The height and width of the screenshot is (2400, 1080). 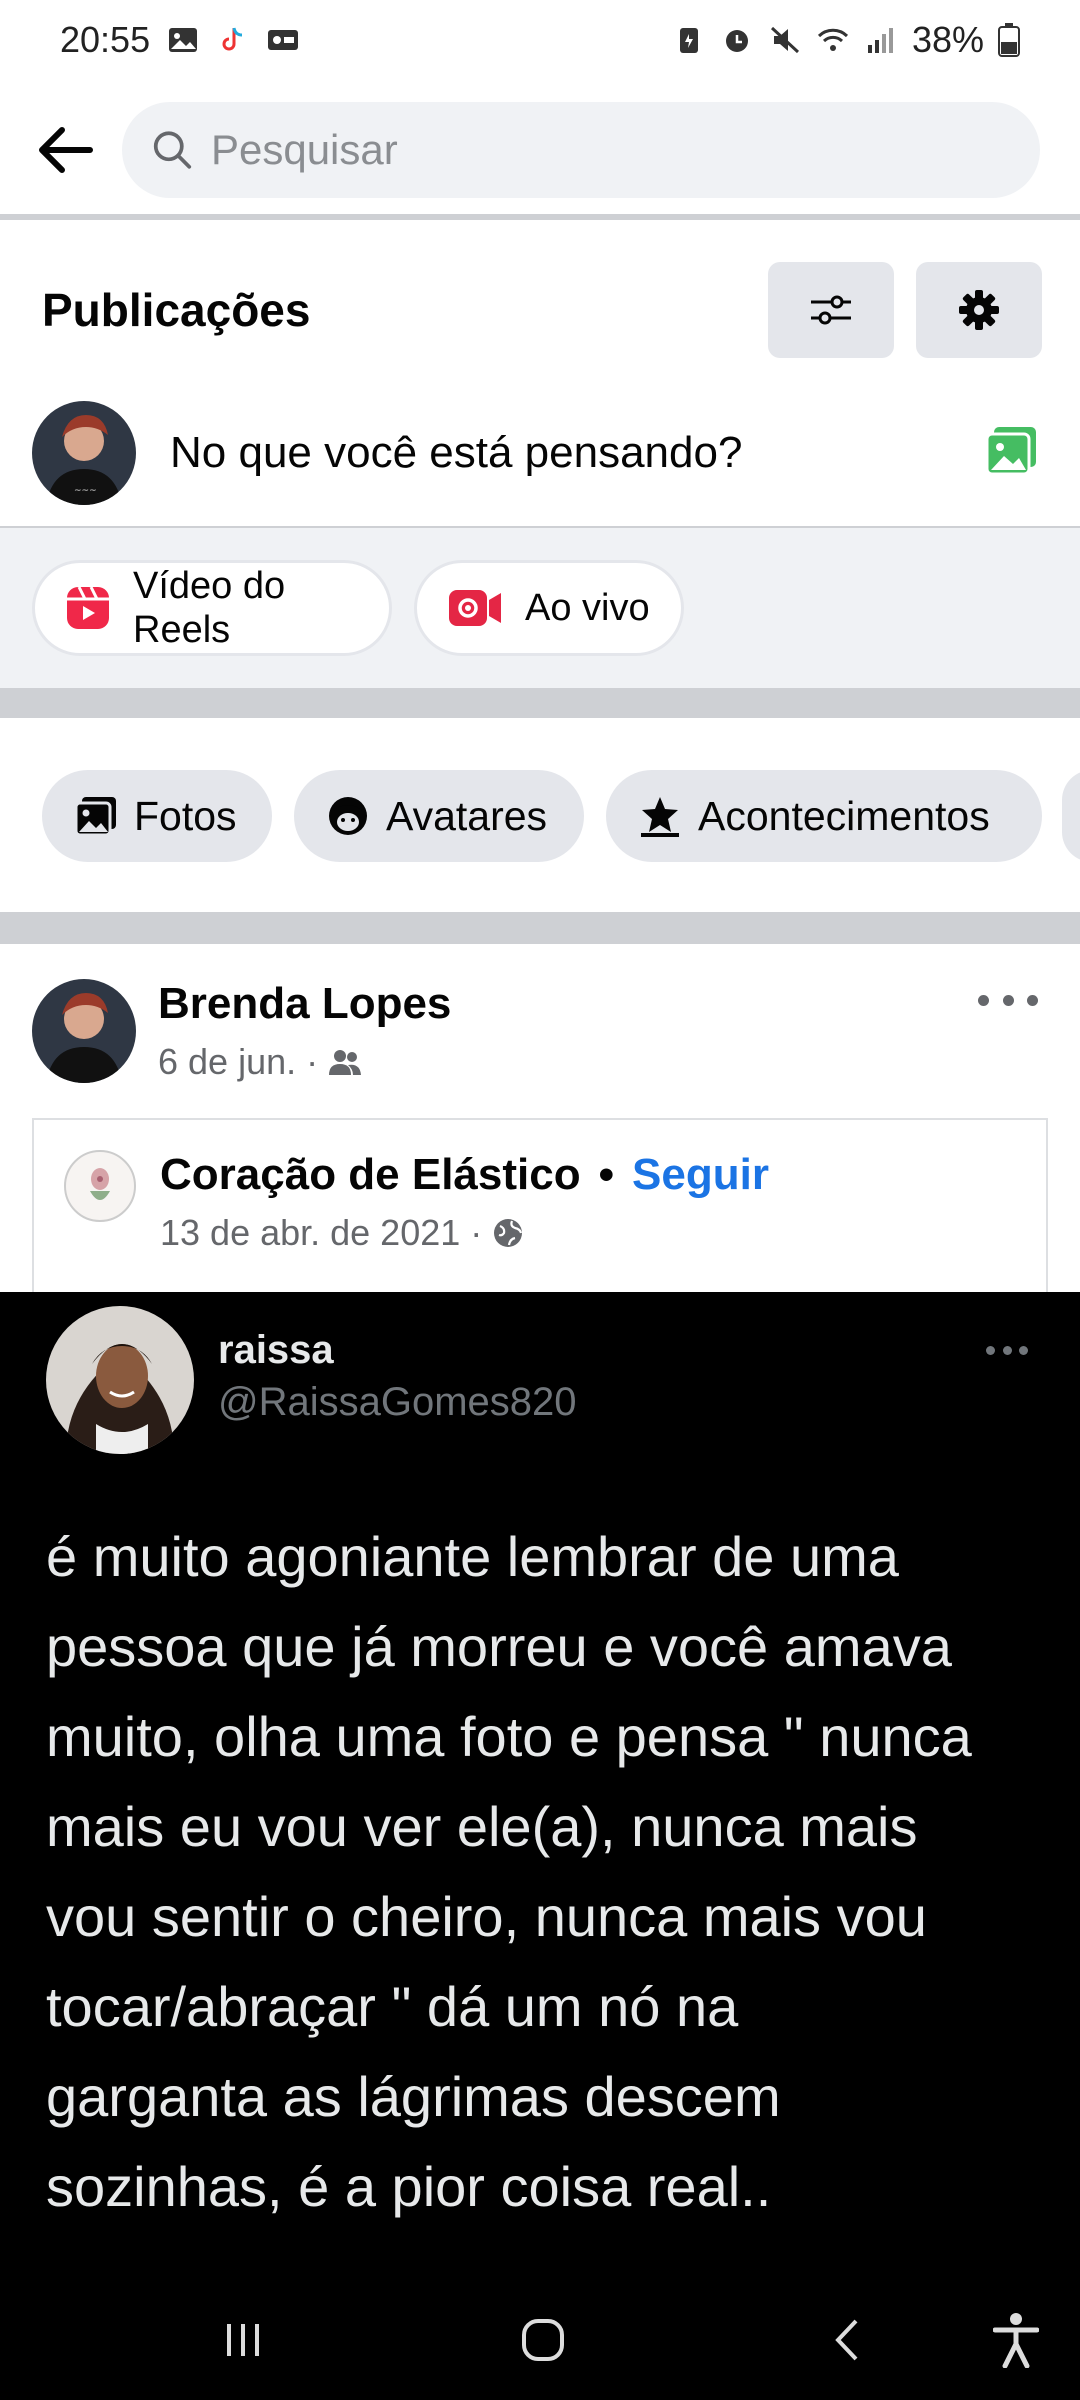 I want to click on photos-icon, so click(x=95, y=817).